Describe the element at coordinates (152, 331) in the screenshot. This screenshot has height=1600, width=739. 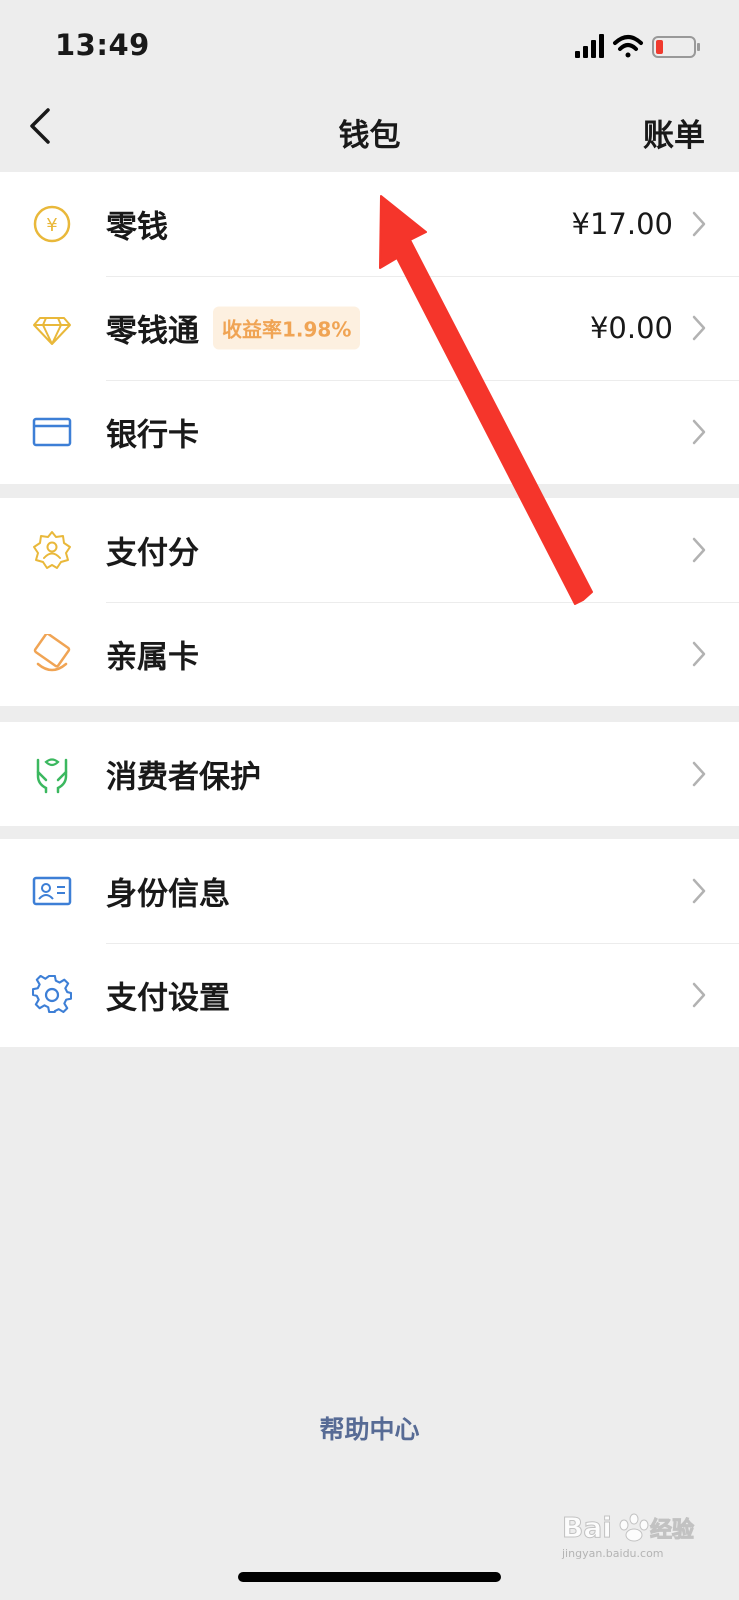
I see `row-label: 零钱通` at that location.